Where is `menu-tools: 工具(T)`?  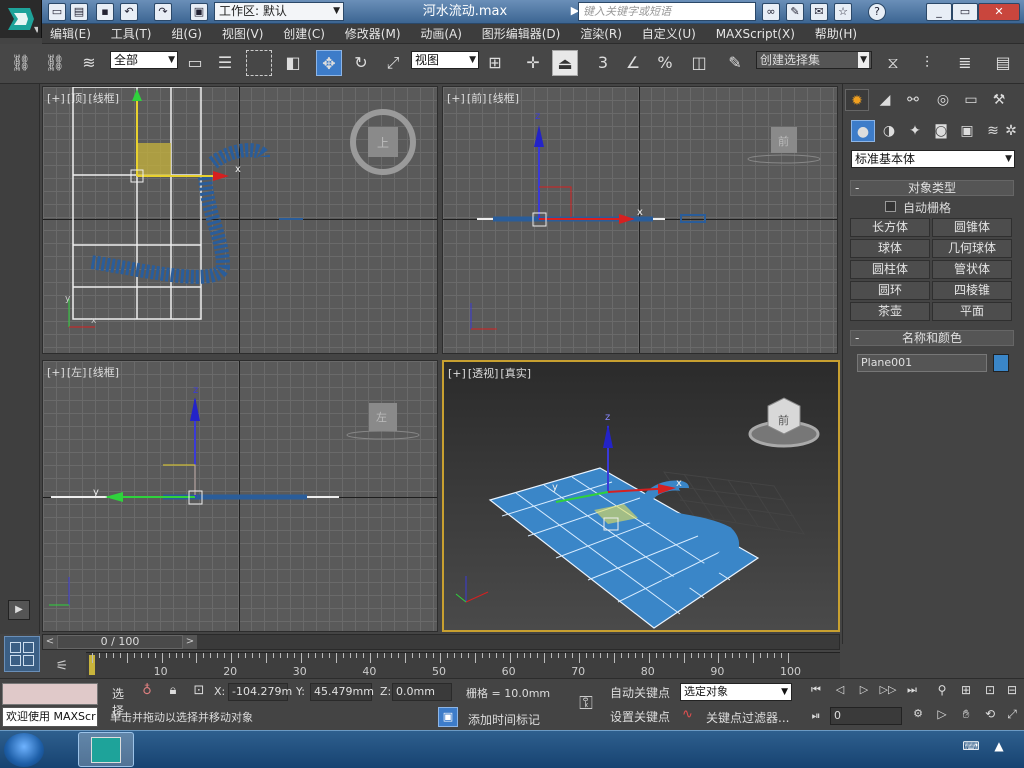
menu-tools: 工具(T) is located at coordinates (131, 34).